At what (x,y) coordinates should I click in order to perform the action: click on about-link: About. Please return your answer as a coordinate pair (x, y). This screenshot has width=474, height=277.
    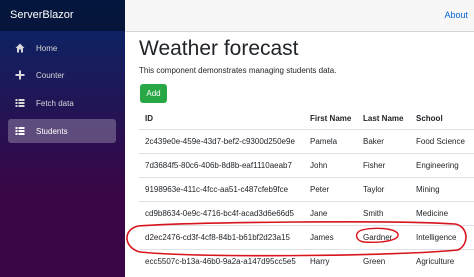
    Looking at the image, I should click on (456, 15).